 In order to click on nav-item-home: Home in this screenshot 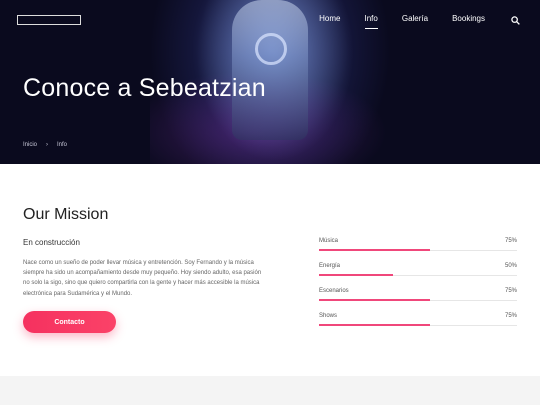, I will do `click(329, 20)`.